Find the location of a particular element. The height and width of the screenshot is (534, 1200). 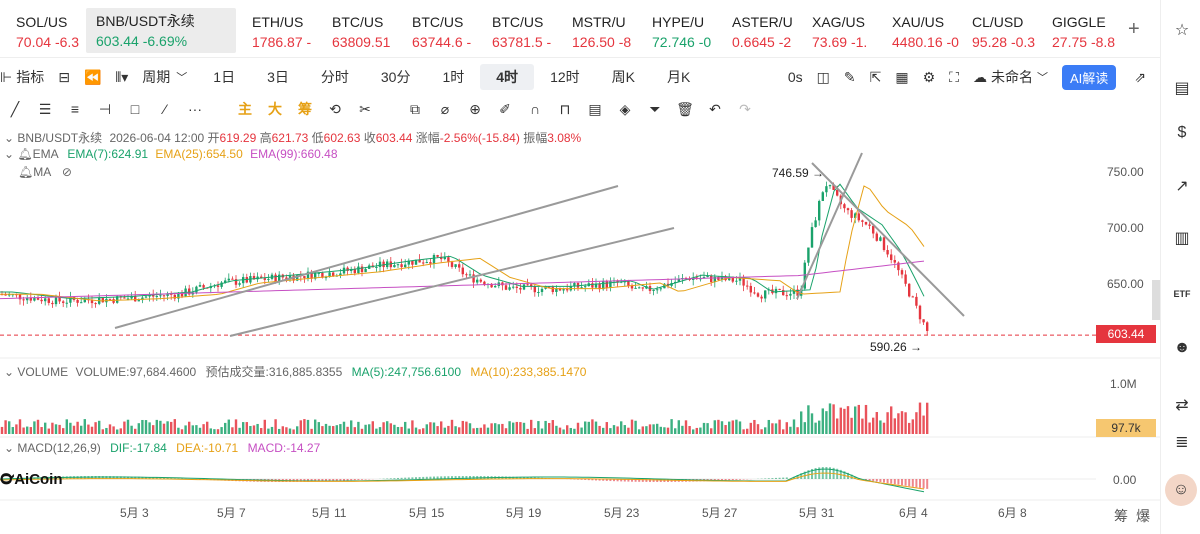

dollar-doc-icon: $ is located at coordinates (1182, 133).